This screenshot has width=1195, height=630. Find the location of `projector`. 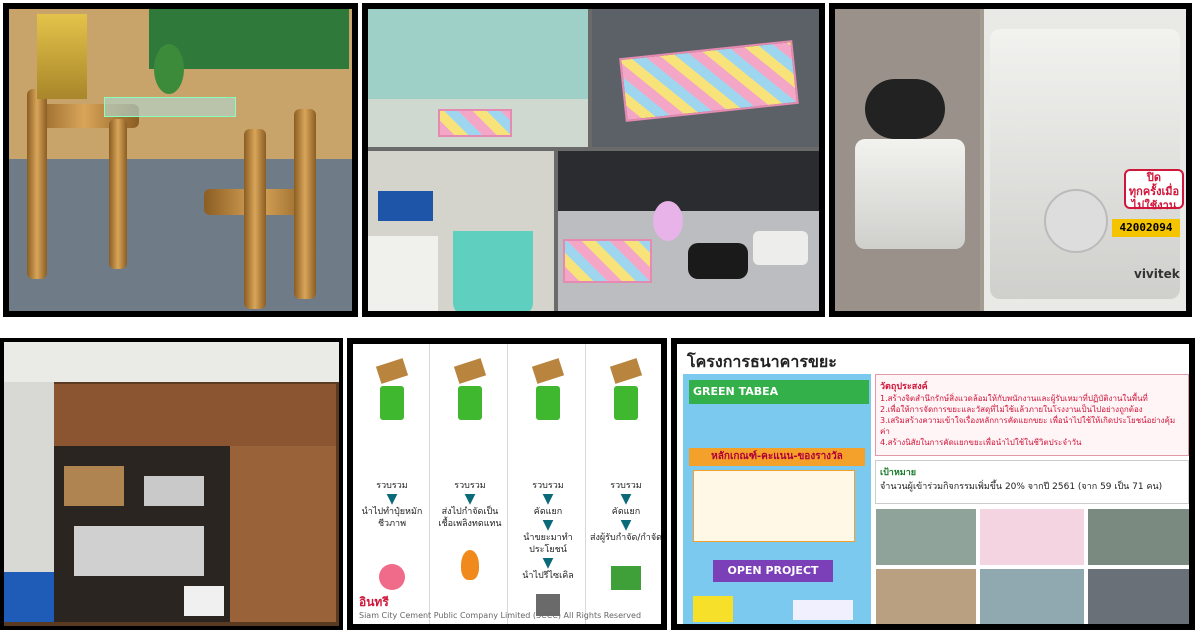

projector is located at coordinates (780, 248).